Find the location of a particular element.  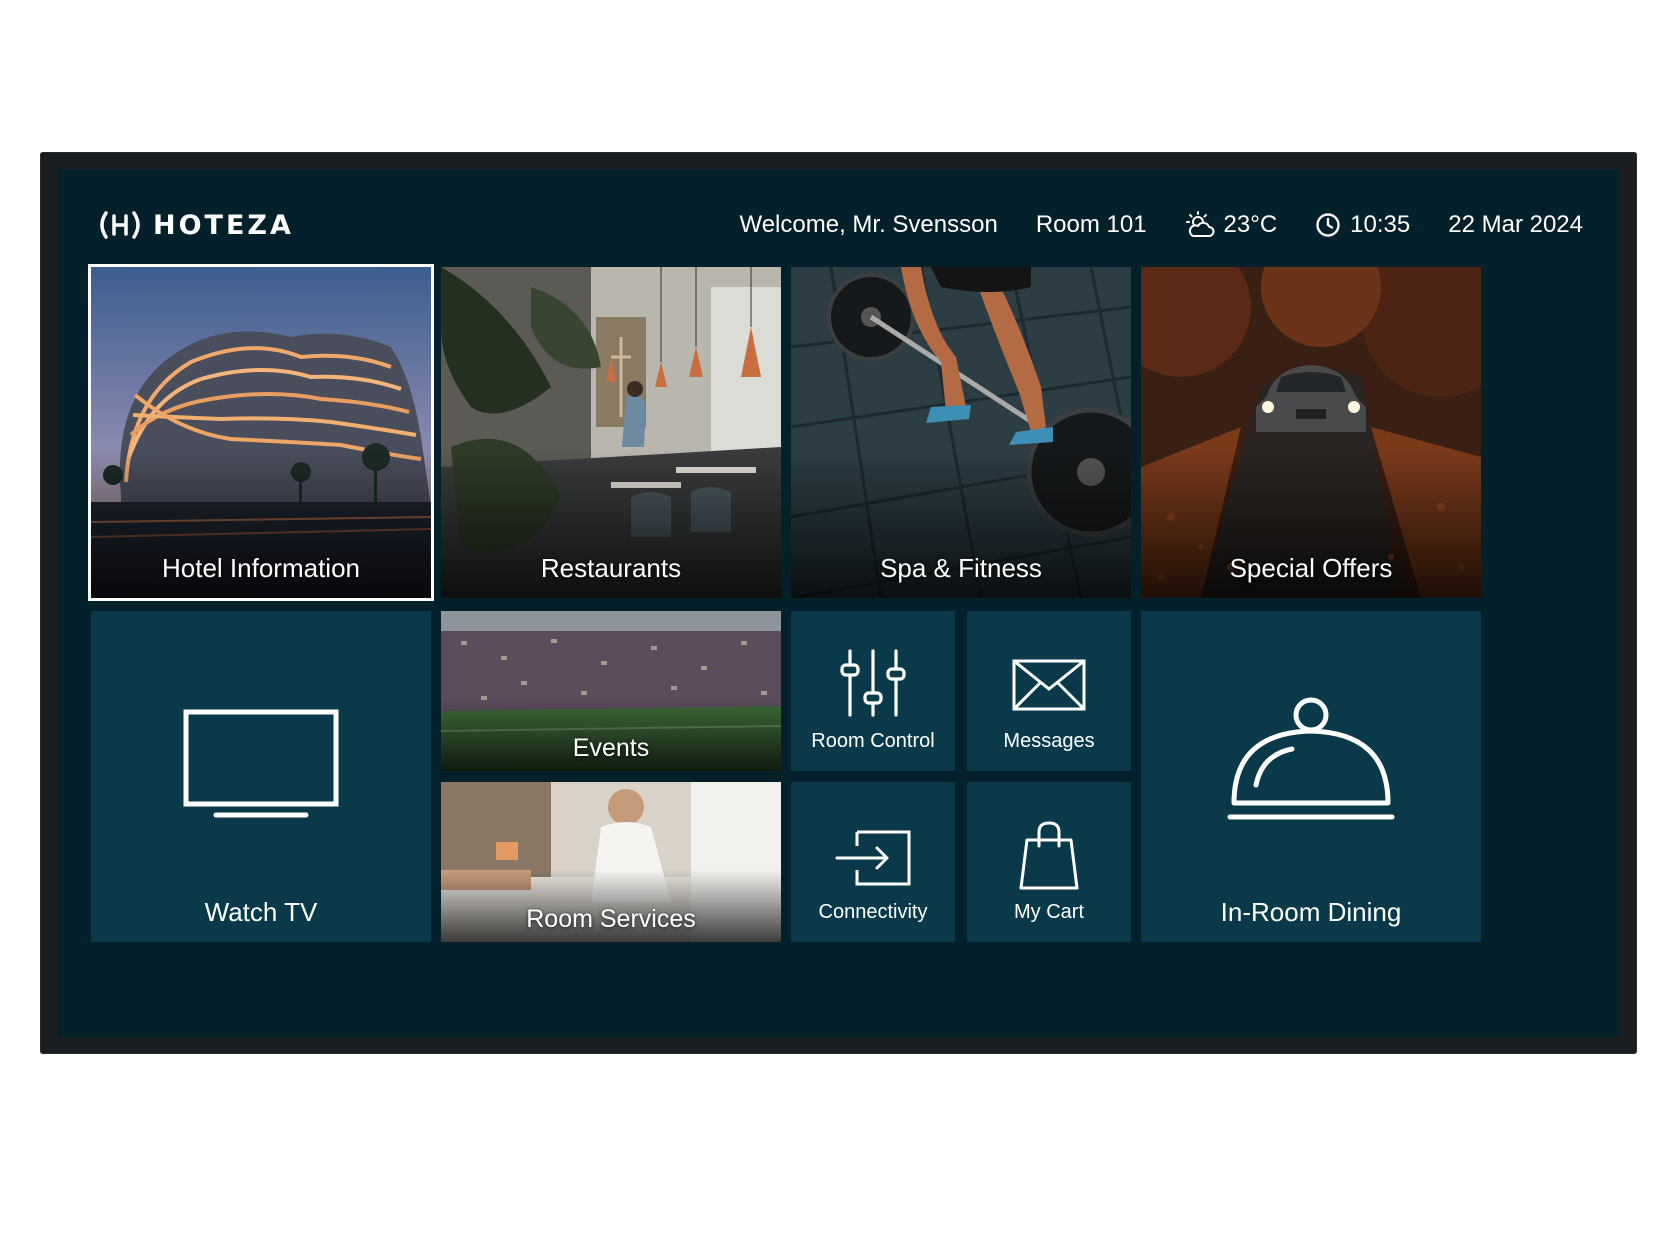

tile-watch-tv: Watch TV is located at coordinates (261, 776).